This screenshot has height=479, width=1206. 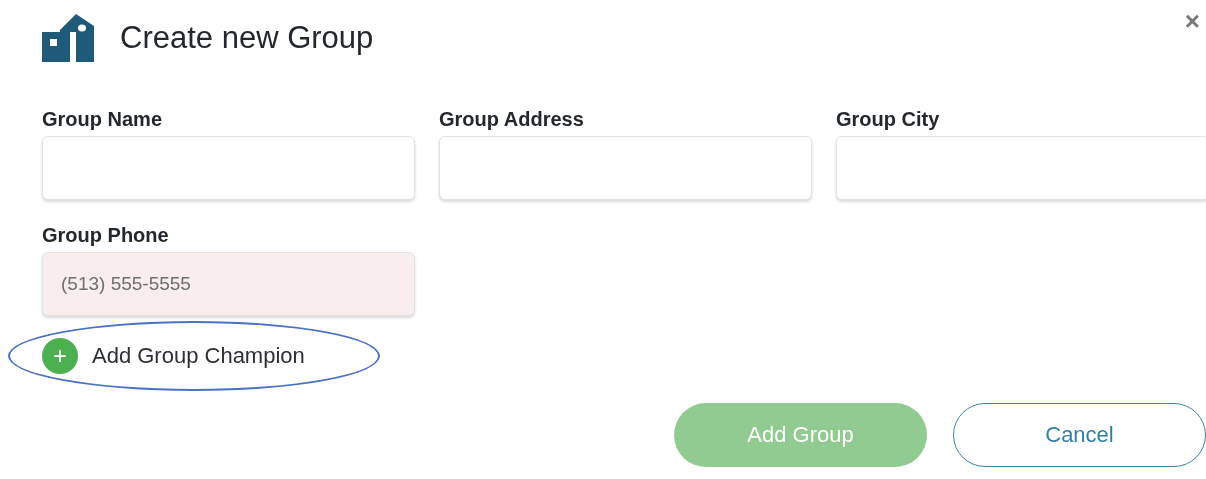 I want to click on field-label: Group City, so click(x=888, y=119).